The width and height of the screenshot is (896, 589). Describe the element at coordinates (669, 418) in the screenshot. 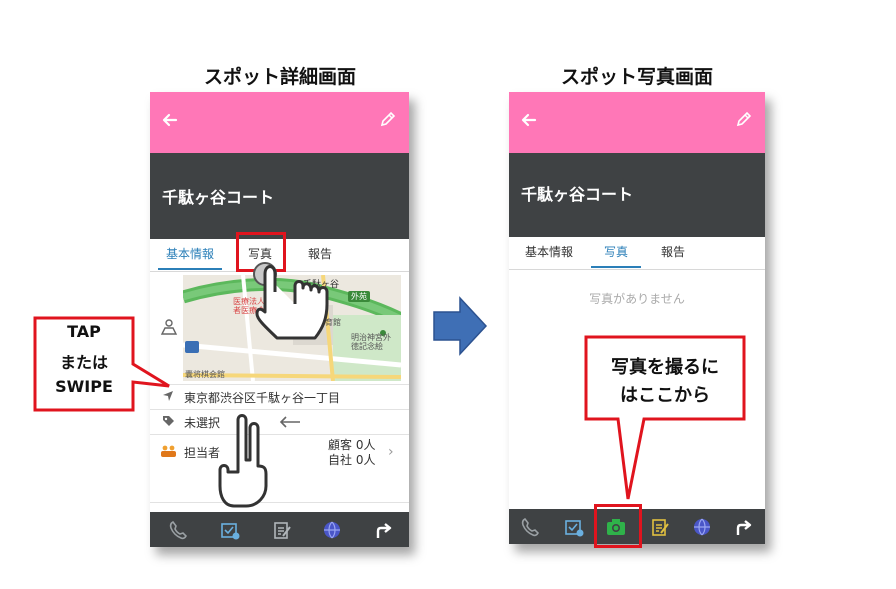

I see `camera-callout: 写真を撮るに はここから` at that location.